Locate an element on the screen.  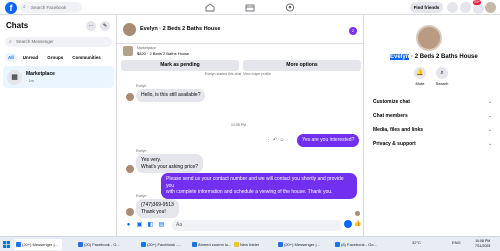
messenger-search-placeholder: Search Messenger is located at coordinates (35, 41).